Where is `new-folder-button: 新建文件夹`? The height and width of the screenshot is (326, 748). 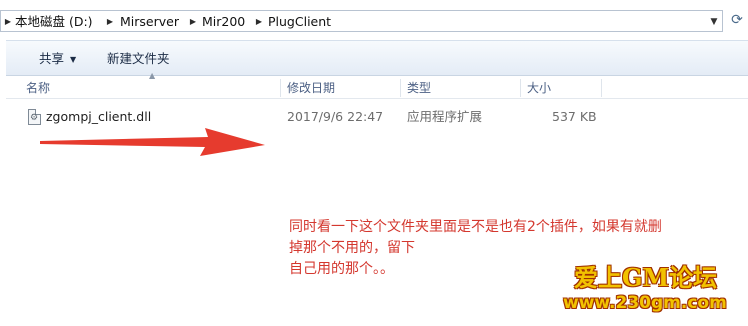
new-folder-button: 新建文件夹 is located at coordinates (138, 59).